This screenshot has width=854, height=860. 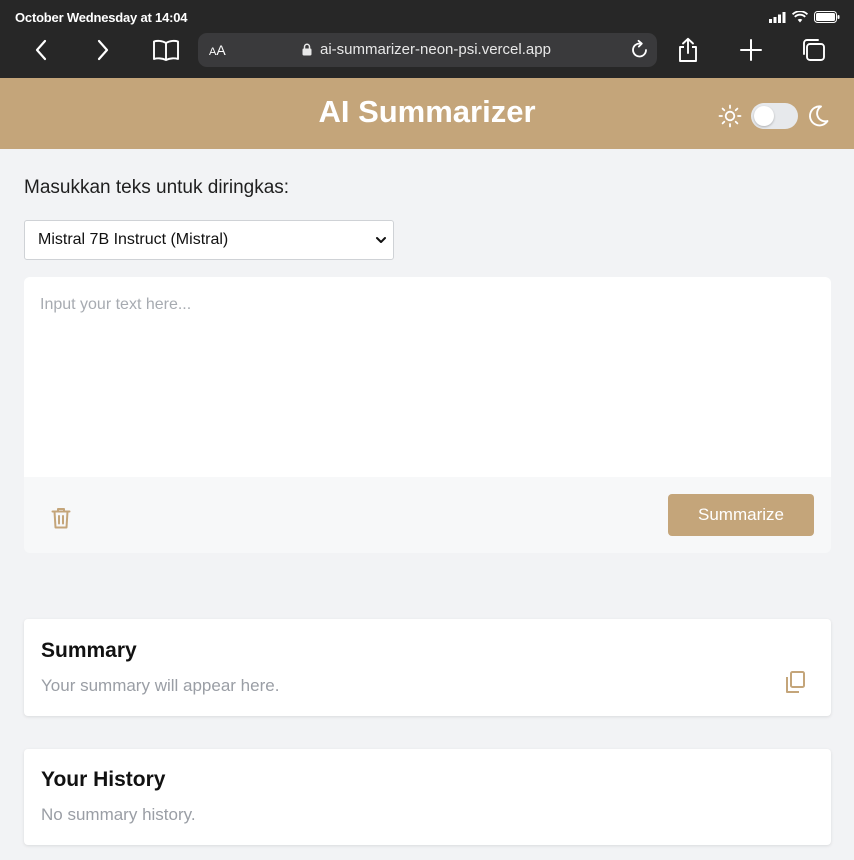 I want to click on trash-icon, so click(x=61, y=518).